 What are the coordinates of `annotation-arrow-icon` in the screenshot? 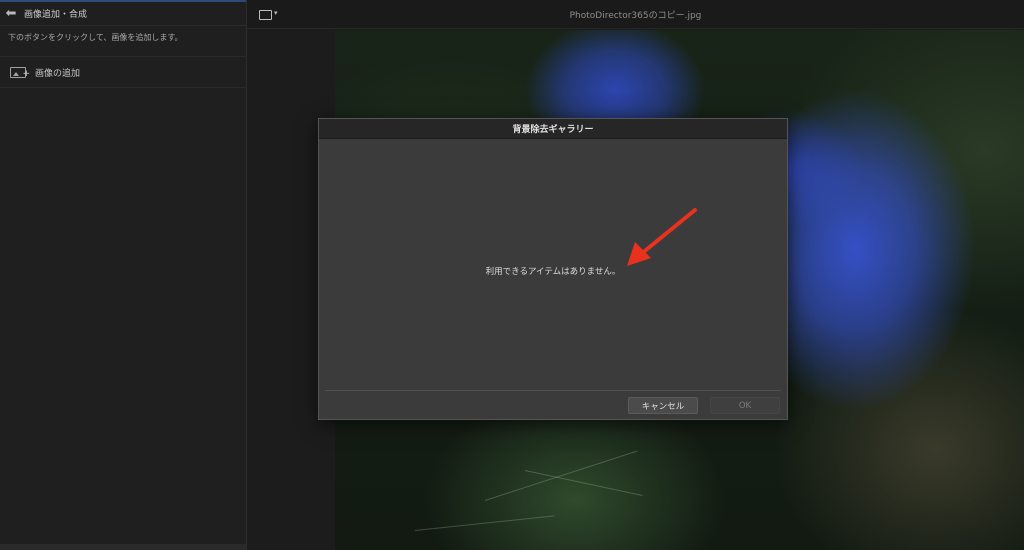 It's located at (662, 237).